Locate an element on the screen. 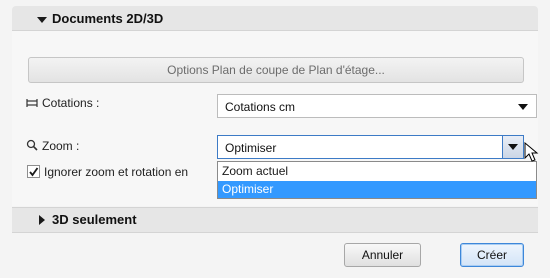  section-header-documents: Documents 2D/3D is located at coordinates (275, 18).